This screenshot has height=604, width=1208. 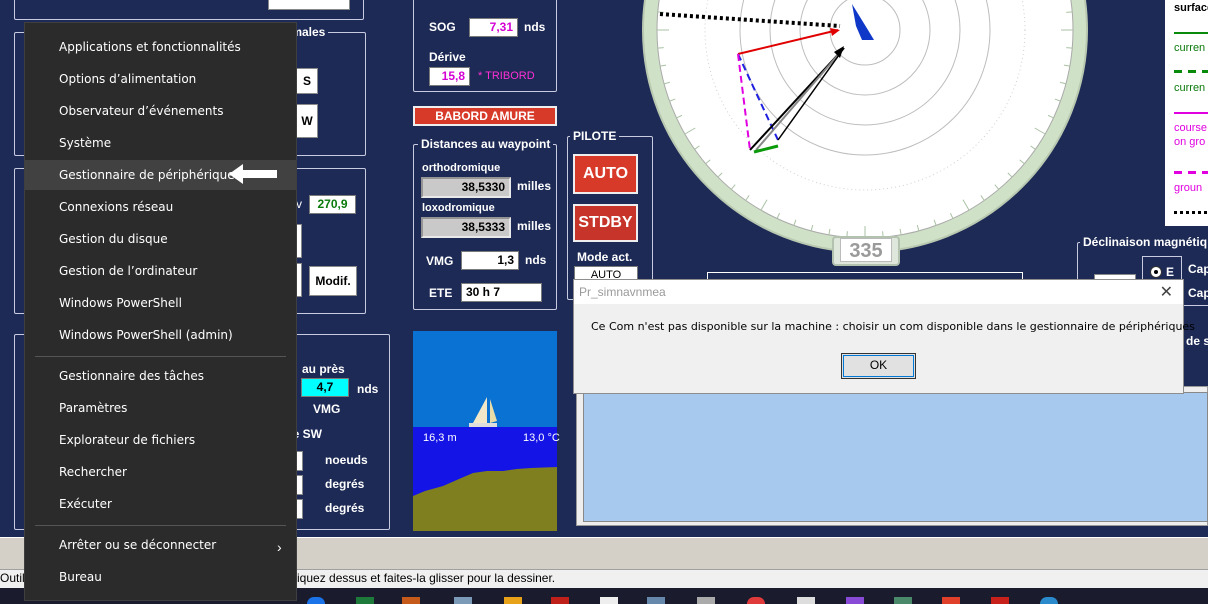 I want to click on dialog-title: Pr_simnavnmea, so click(x=878, y=292).